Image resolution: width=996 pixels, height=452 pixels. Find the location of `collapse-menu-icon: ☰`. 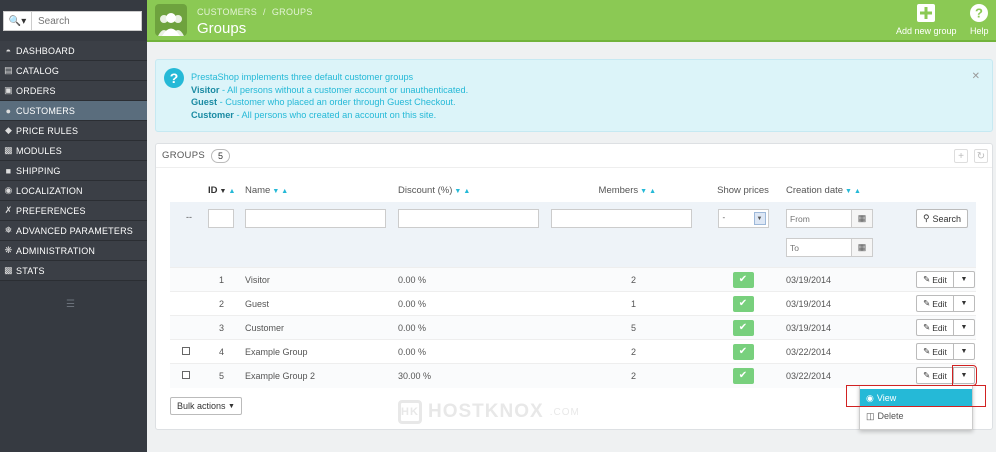

collapse-menu-icon: ☰ is located at coordinates (70, 304).